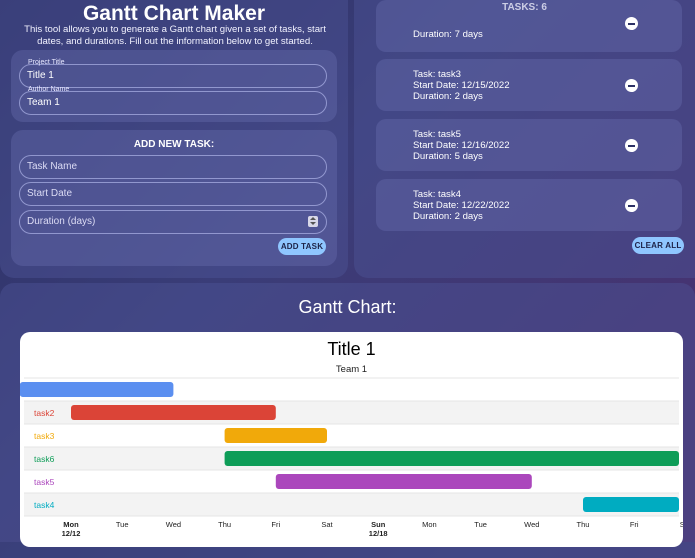 The image size is (695, 558). Describe the element at coordinates (437, 134) in the screenshot. I see `task-name: Task: task5` at that location.